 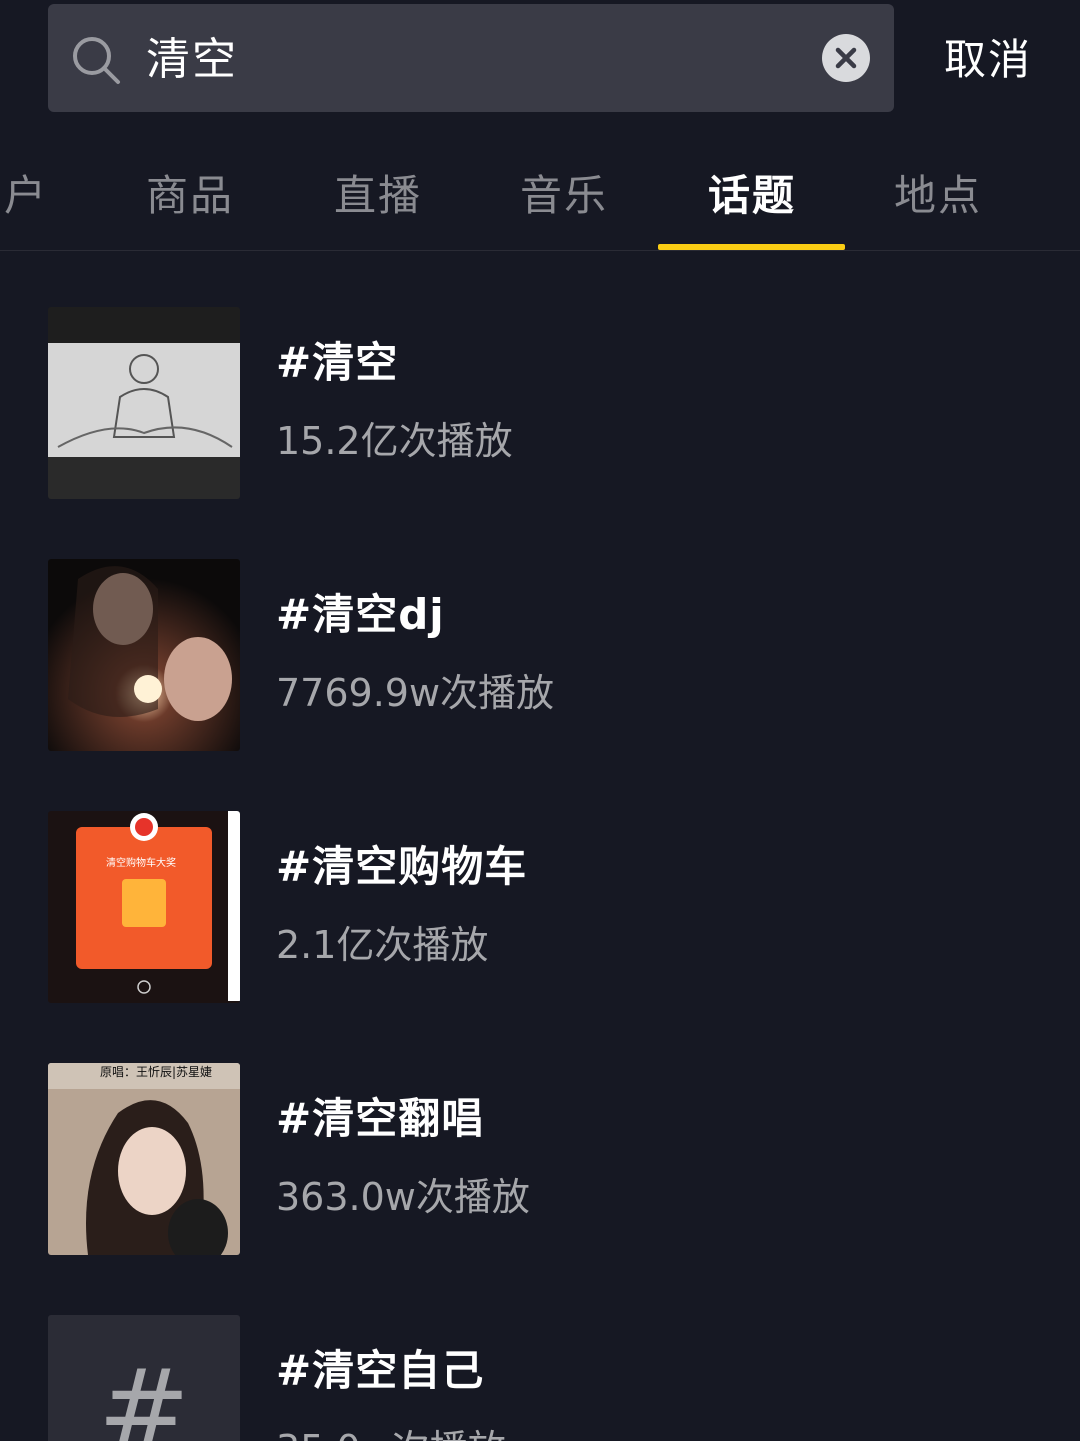 I want to click on search-icon, so click(x=96, y=60).